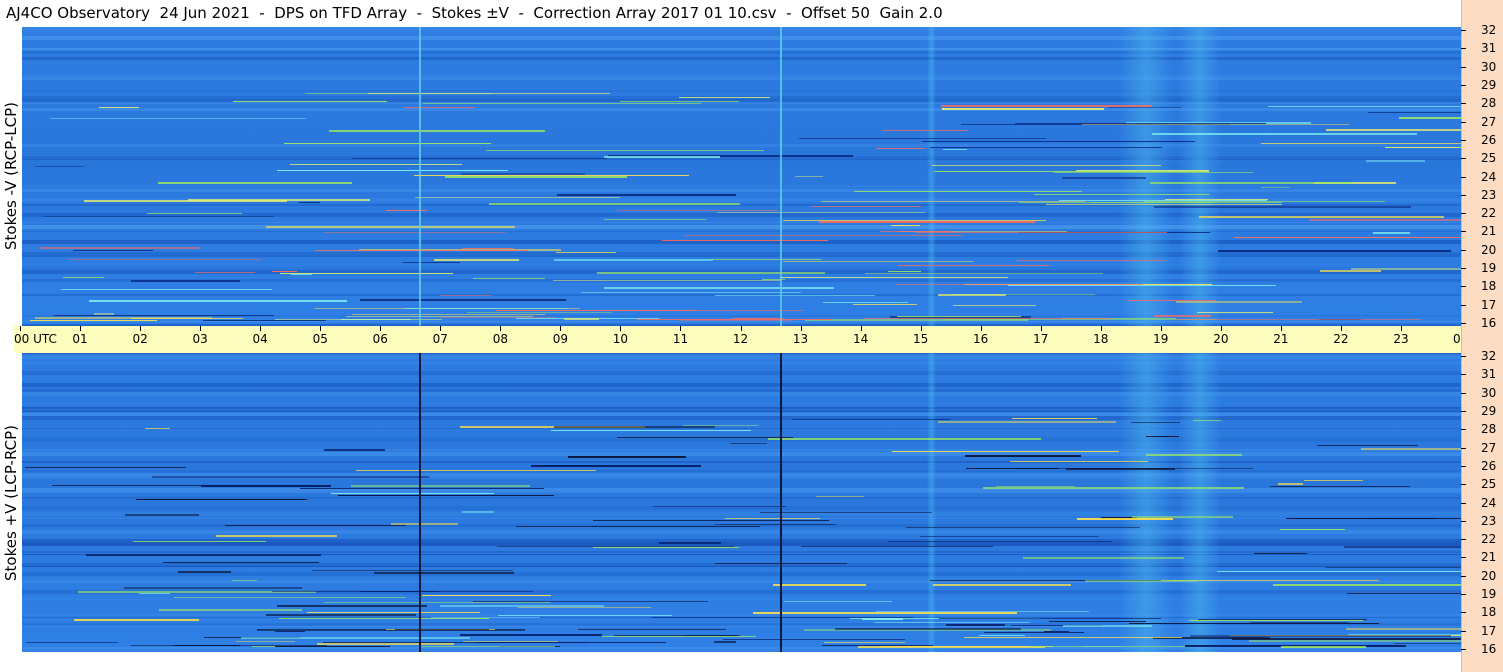  Describe the element at coordinates (1489, 304) in the screenshot. I see `y-tick-label: 17` at that location.